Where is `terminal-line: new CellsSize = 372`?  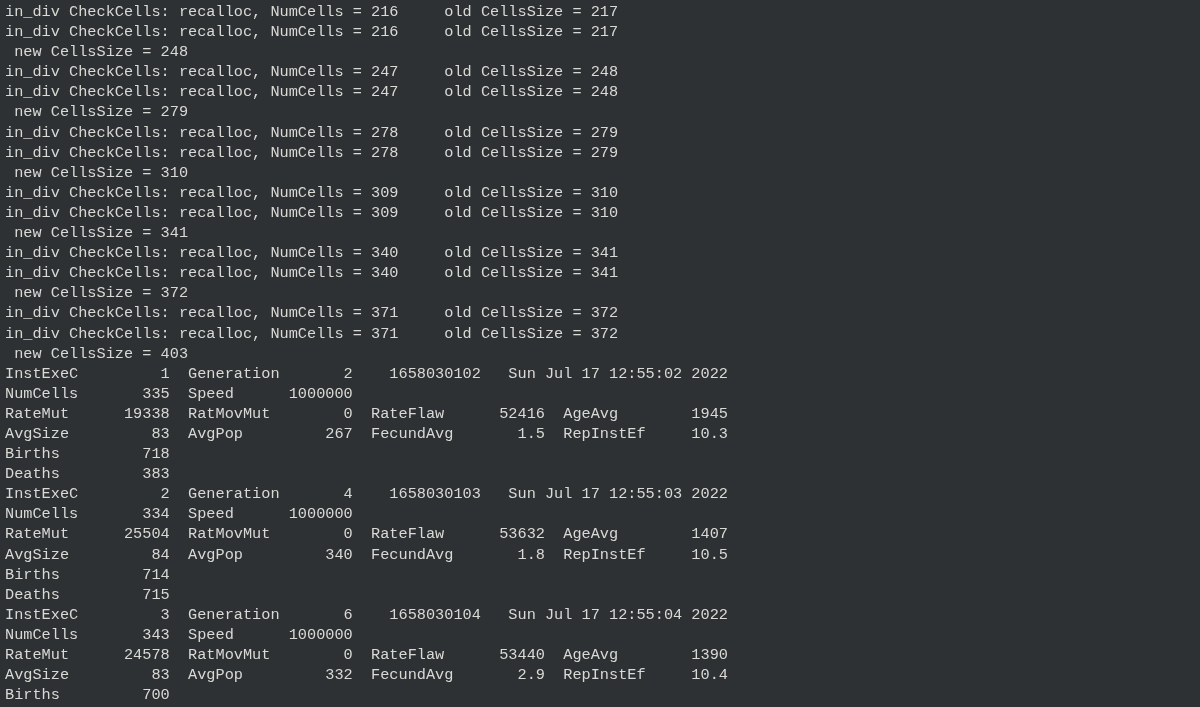 terminal-line: new CellsSize = 372 is located at coordinates (101, 293).